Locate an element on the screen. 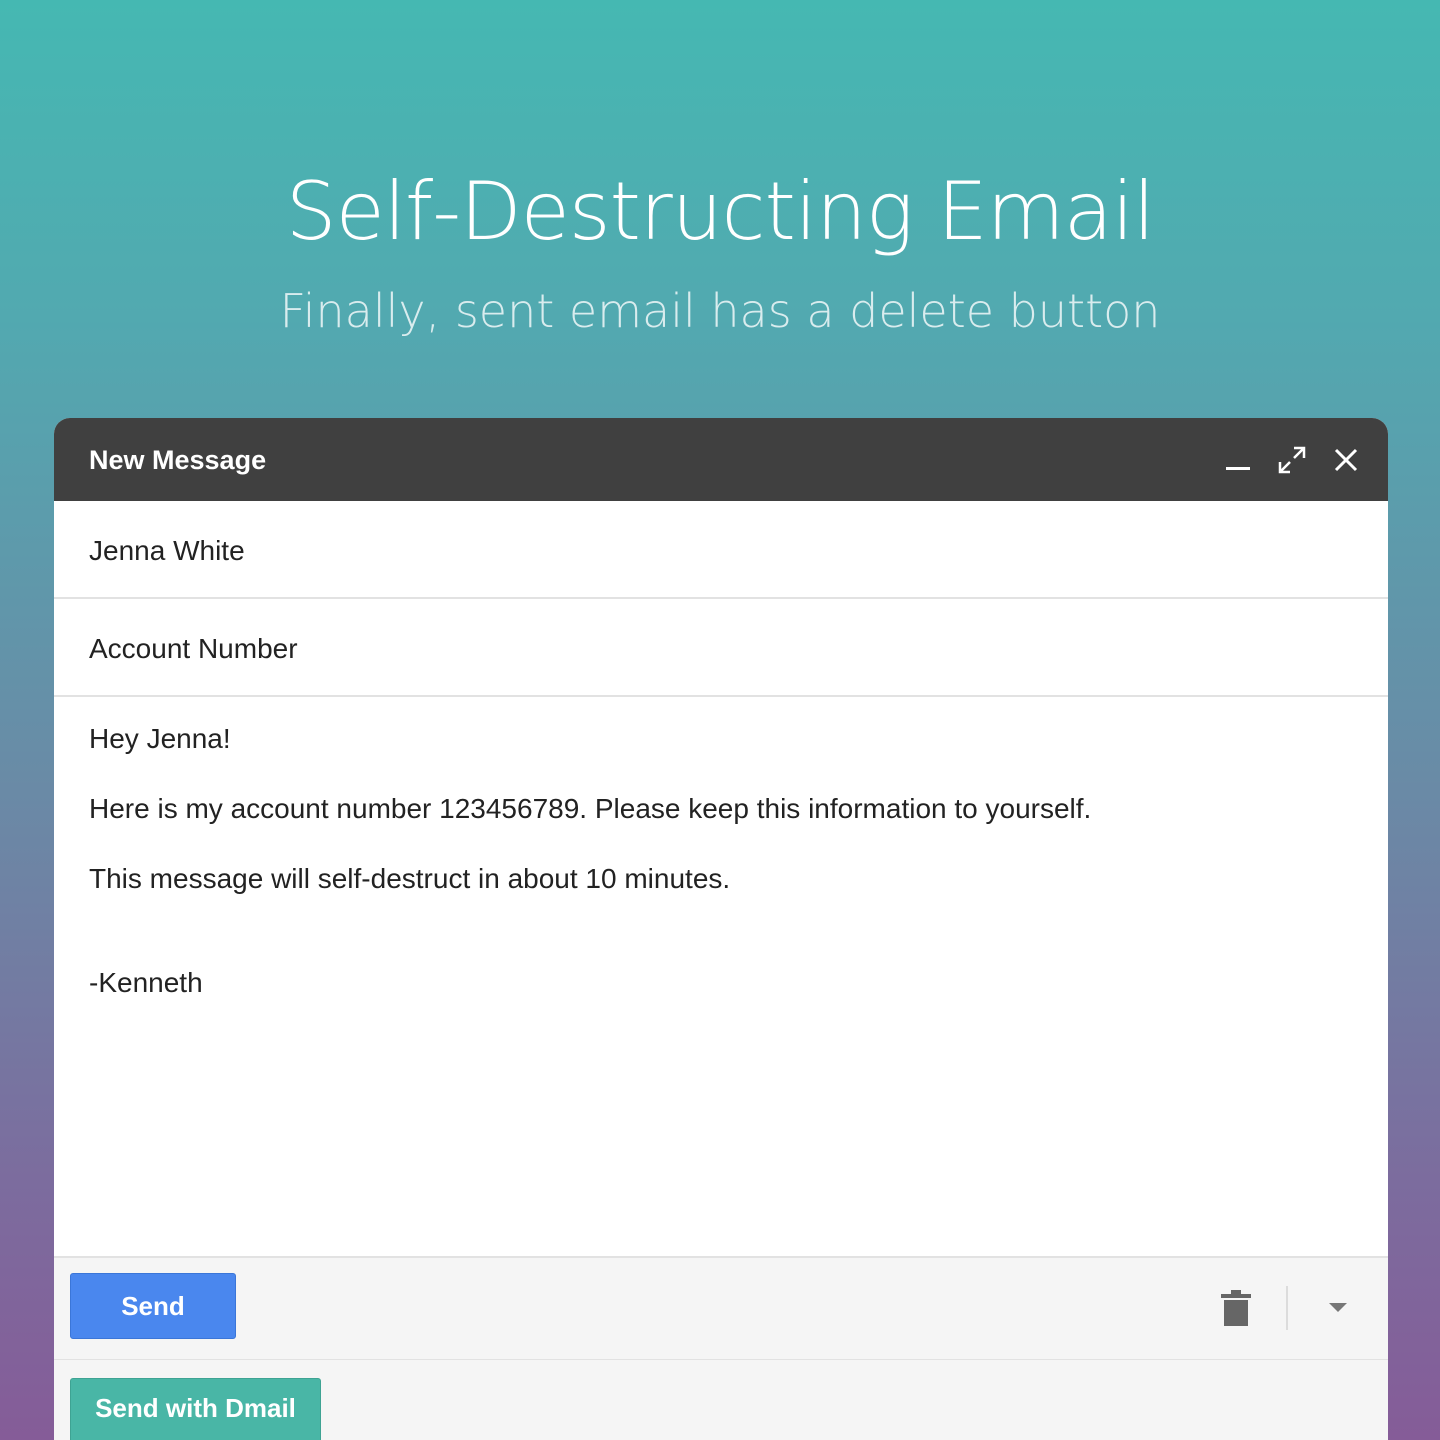  minimize-icon is located at coordinates (1238, 460).